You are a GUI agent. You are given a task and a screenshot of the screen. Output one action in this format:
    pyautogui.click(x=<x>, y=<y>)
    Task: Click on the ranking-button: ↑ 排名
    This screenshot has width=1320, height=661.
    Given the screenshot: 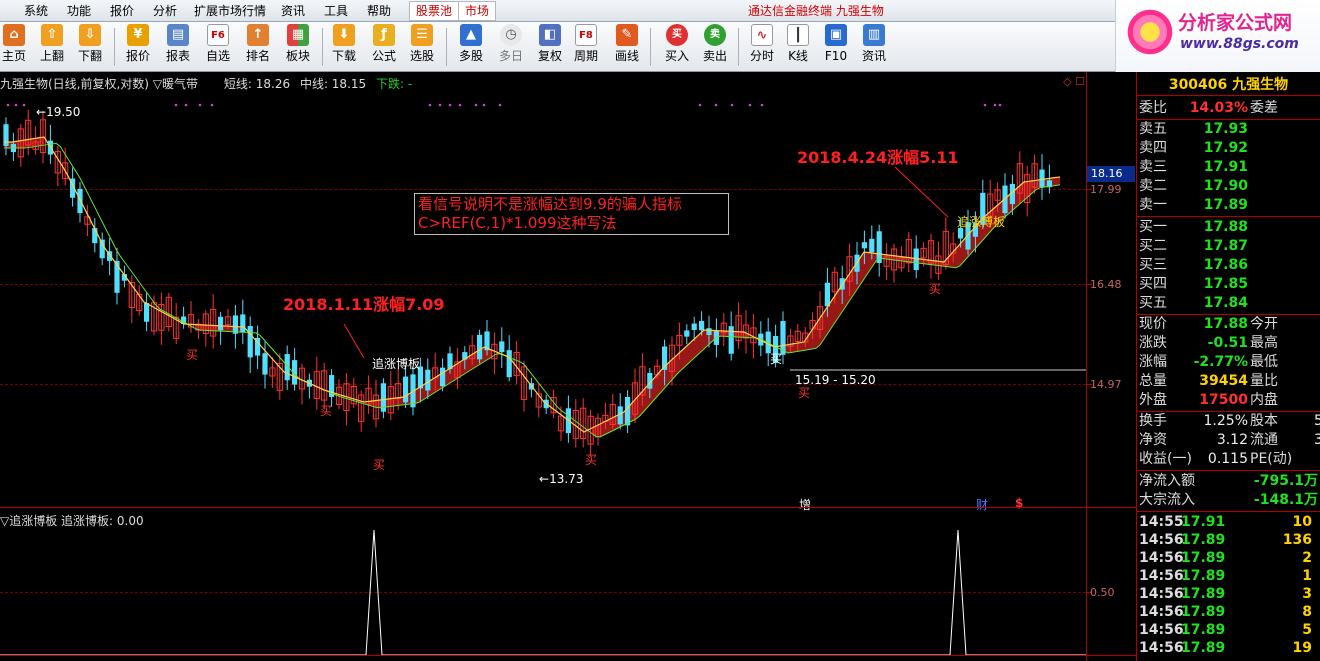 What is the action you would take?
    pyautogui.click(x=258, y=46)
    